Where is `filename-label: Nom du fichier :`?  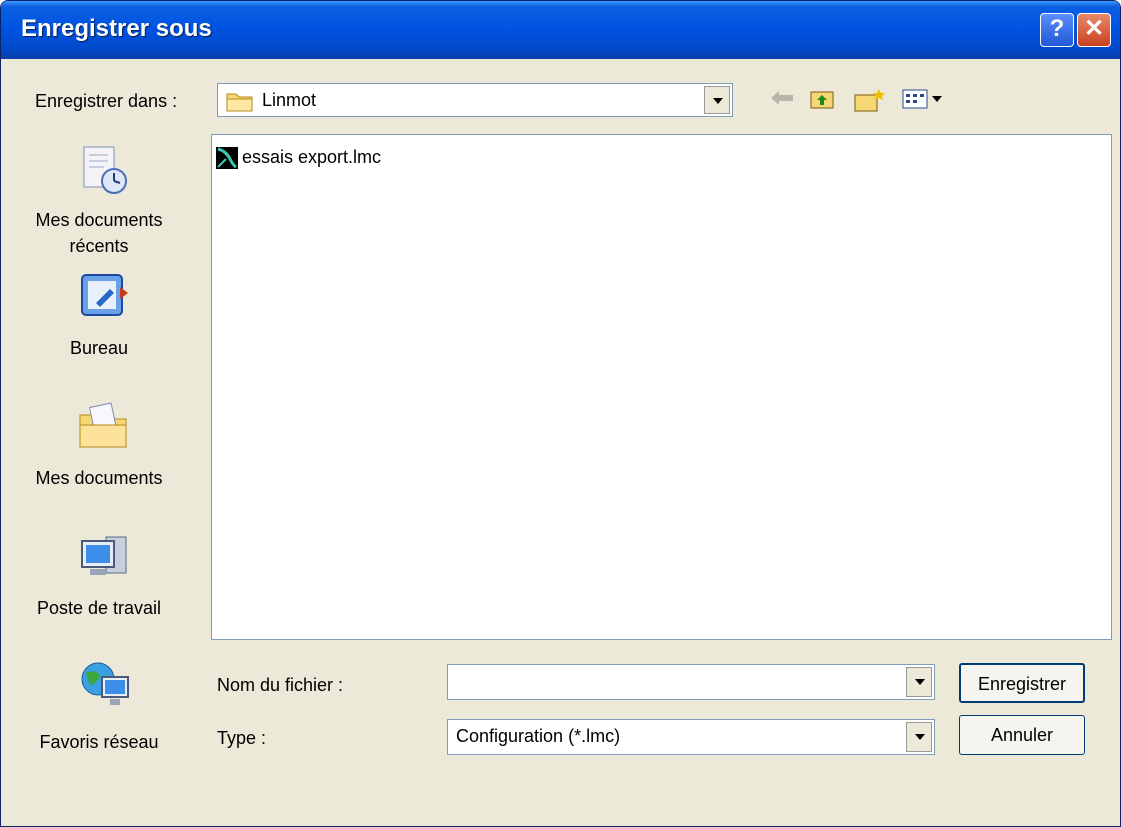 filename-label: Nom du fichier : is located at coordinates (280, 685).